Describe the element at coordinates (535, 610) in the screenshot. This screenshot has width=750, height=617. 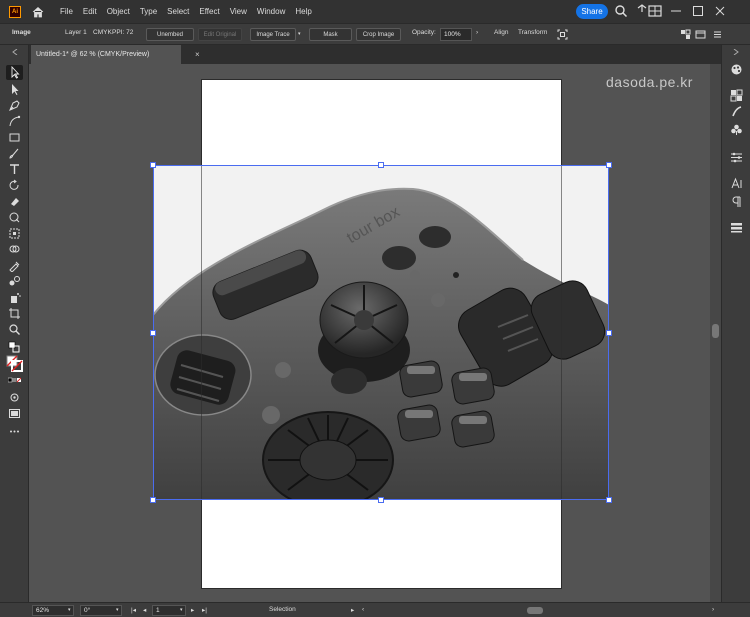
I see `horizontal-scroll-thumb` at that location.